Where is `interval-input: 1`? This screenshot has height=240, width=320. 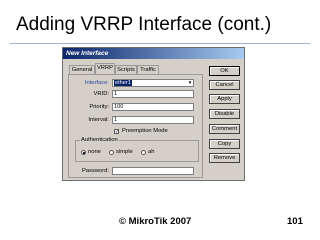
interval-input: 1 is located at coordinates (153, 120).